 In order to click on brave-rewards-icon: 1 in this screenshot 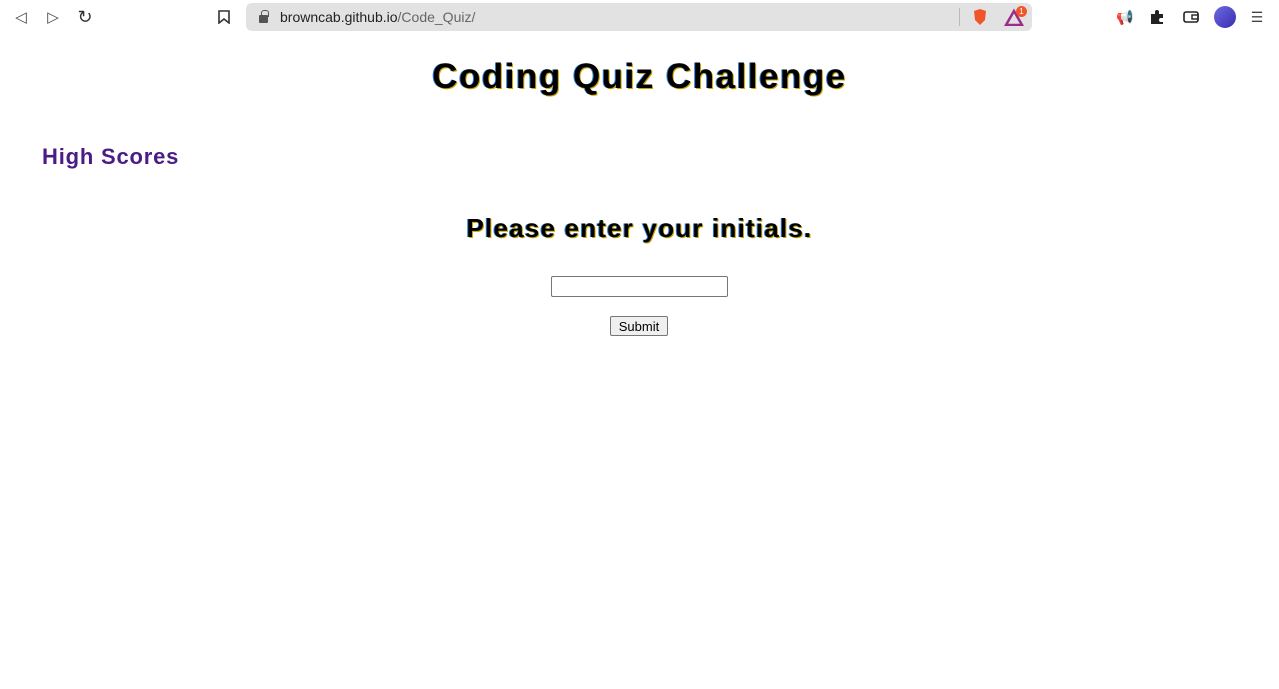, I will do `click(1015, 16)`.